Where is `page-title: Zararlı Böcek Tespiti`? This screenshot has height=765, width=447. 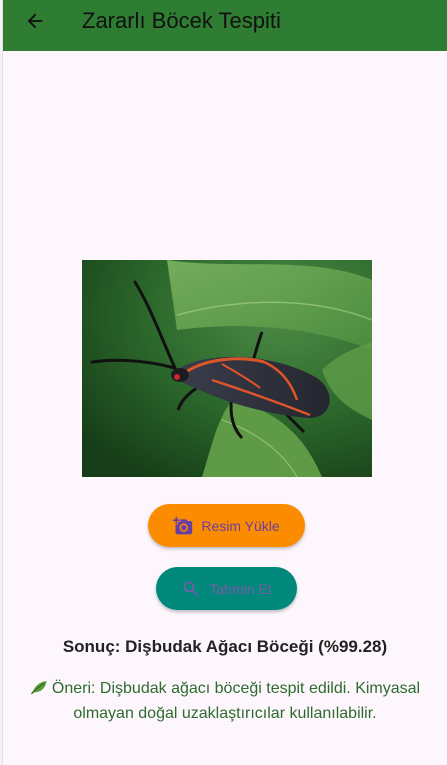 page-title: Zararlı Böcek Tespiti is located at coordinates (181, 20).